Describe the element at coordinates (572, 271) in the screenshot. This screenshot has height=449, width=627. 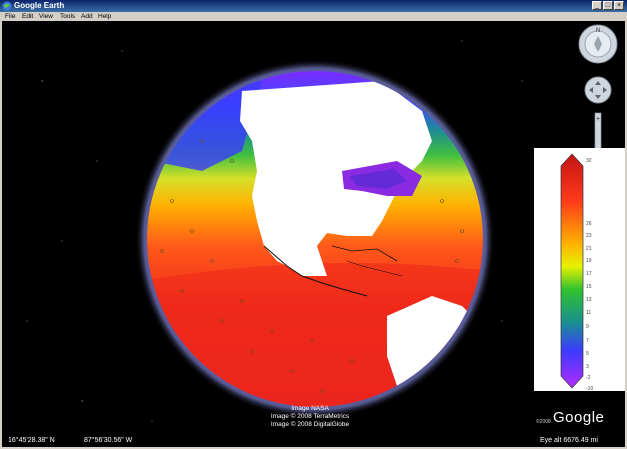
I see `legend-colorbar` at that location.